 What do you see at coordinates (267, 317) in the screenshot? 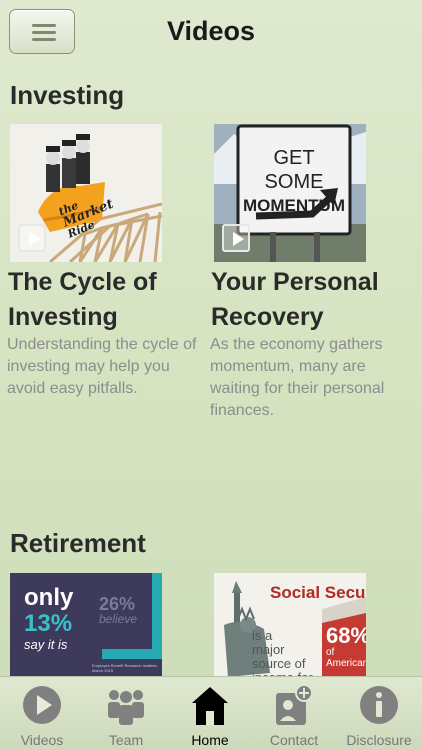
I see `card-title-line: Recovery` at bounding box center [267, 317].